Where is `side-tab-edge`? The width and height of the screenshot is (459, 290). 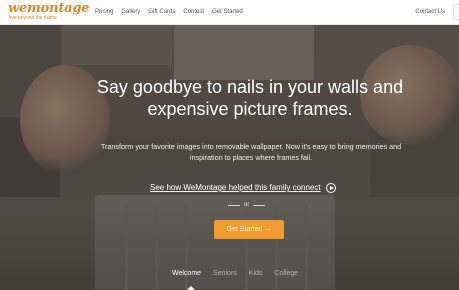
side-tab-edge is located at coordinates (456, 12).